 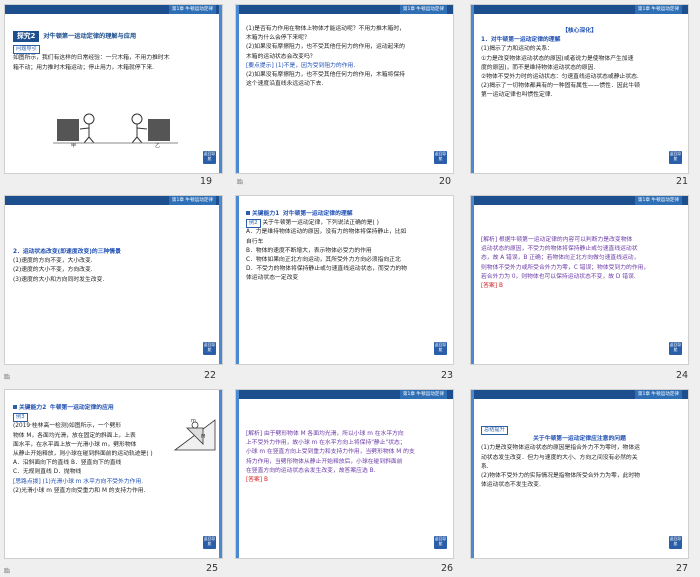 What do you see at coordinates (193, 421) in the screenshot?
I see `figure-label: m` at bounding box center [193, 421].